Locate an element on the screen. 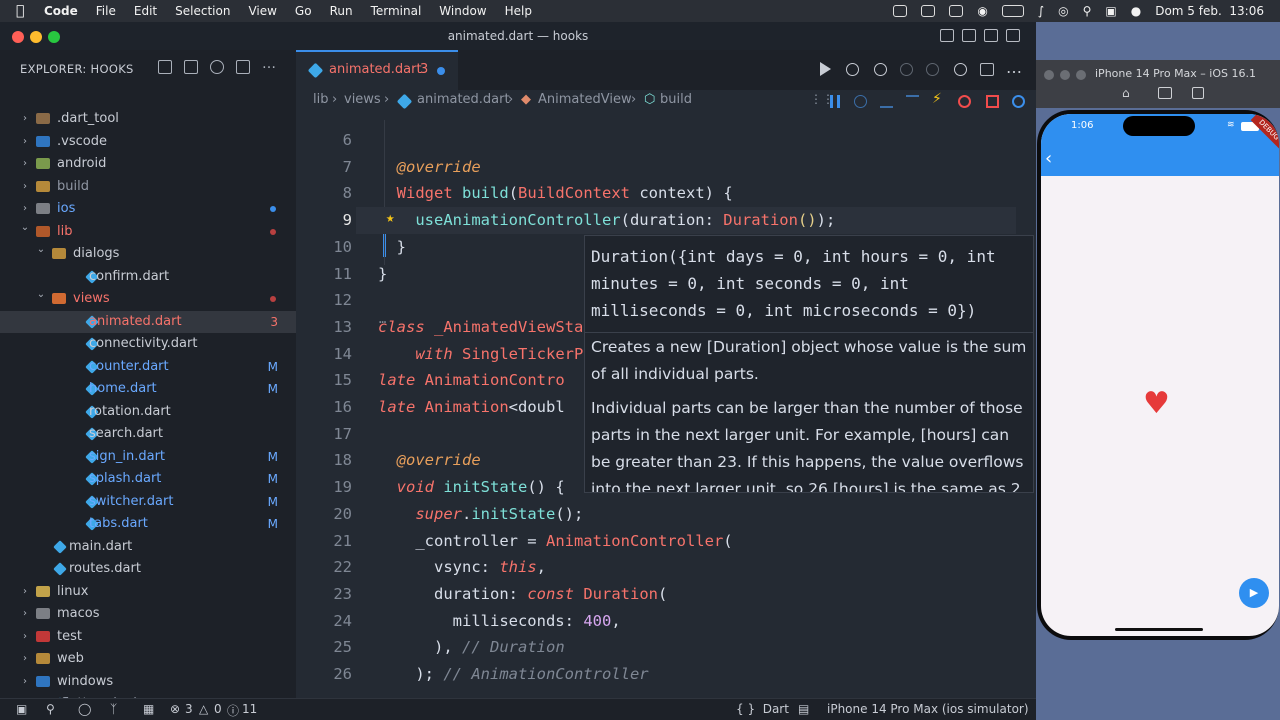 This screenshot has width=1280, height=720. tree-file-main-dart: main.dart is located at coordinates (148, 547).